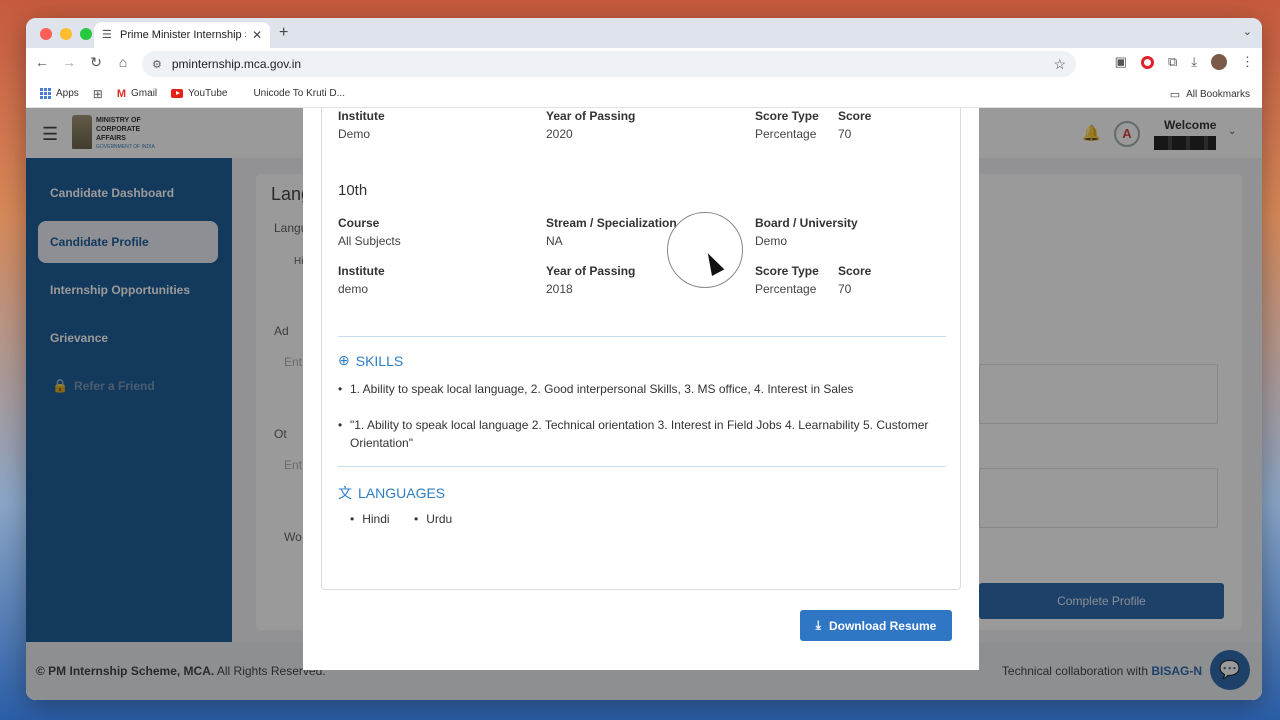 Image resolution: width=1280 pixels, height=720 pixels. Describe the element at coordinates (611, 232) in the screenshot. I see `edu10-stream: Stream / Specialization NA` at that location.